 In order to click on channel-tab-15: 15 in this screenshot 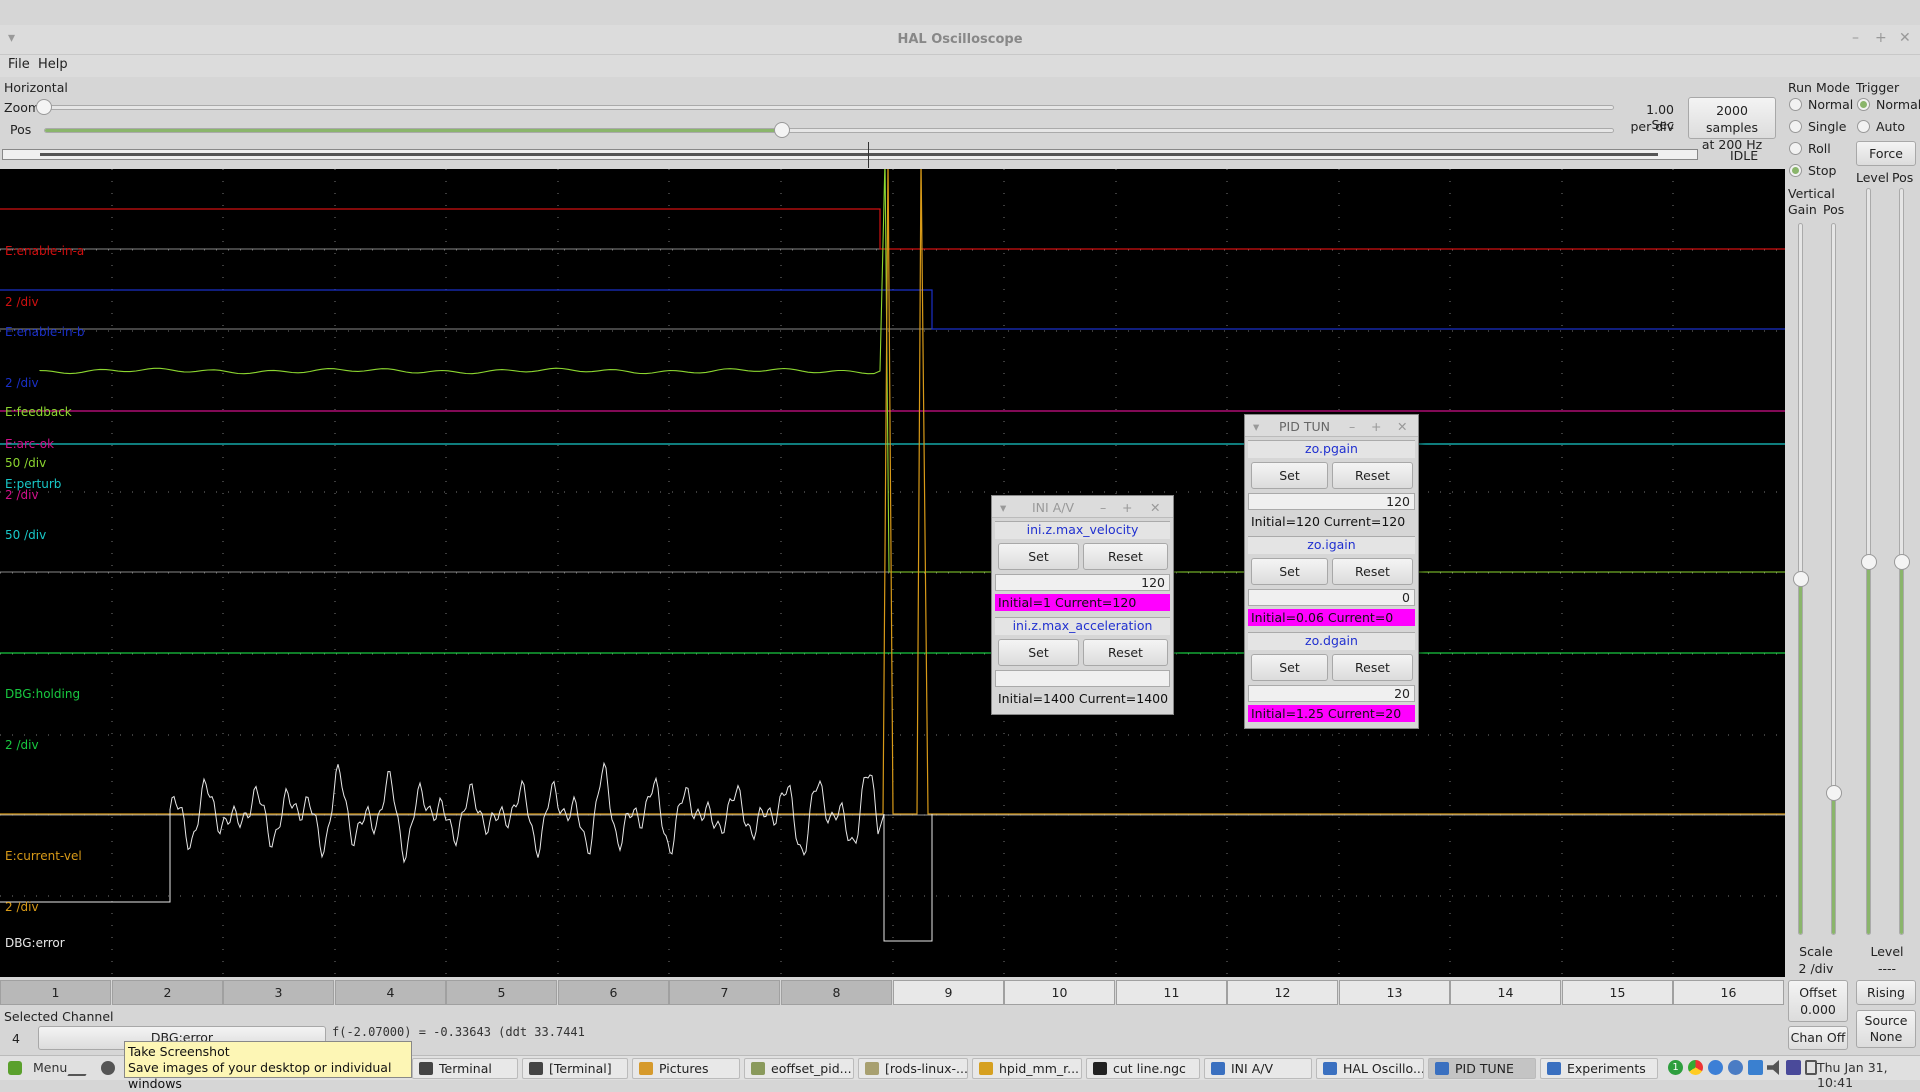, I will do `click(1617, 992)`.